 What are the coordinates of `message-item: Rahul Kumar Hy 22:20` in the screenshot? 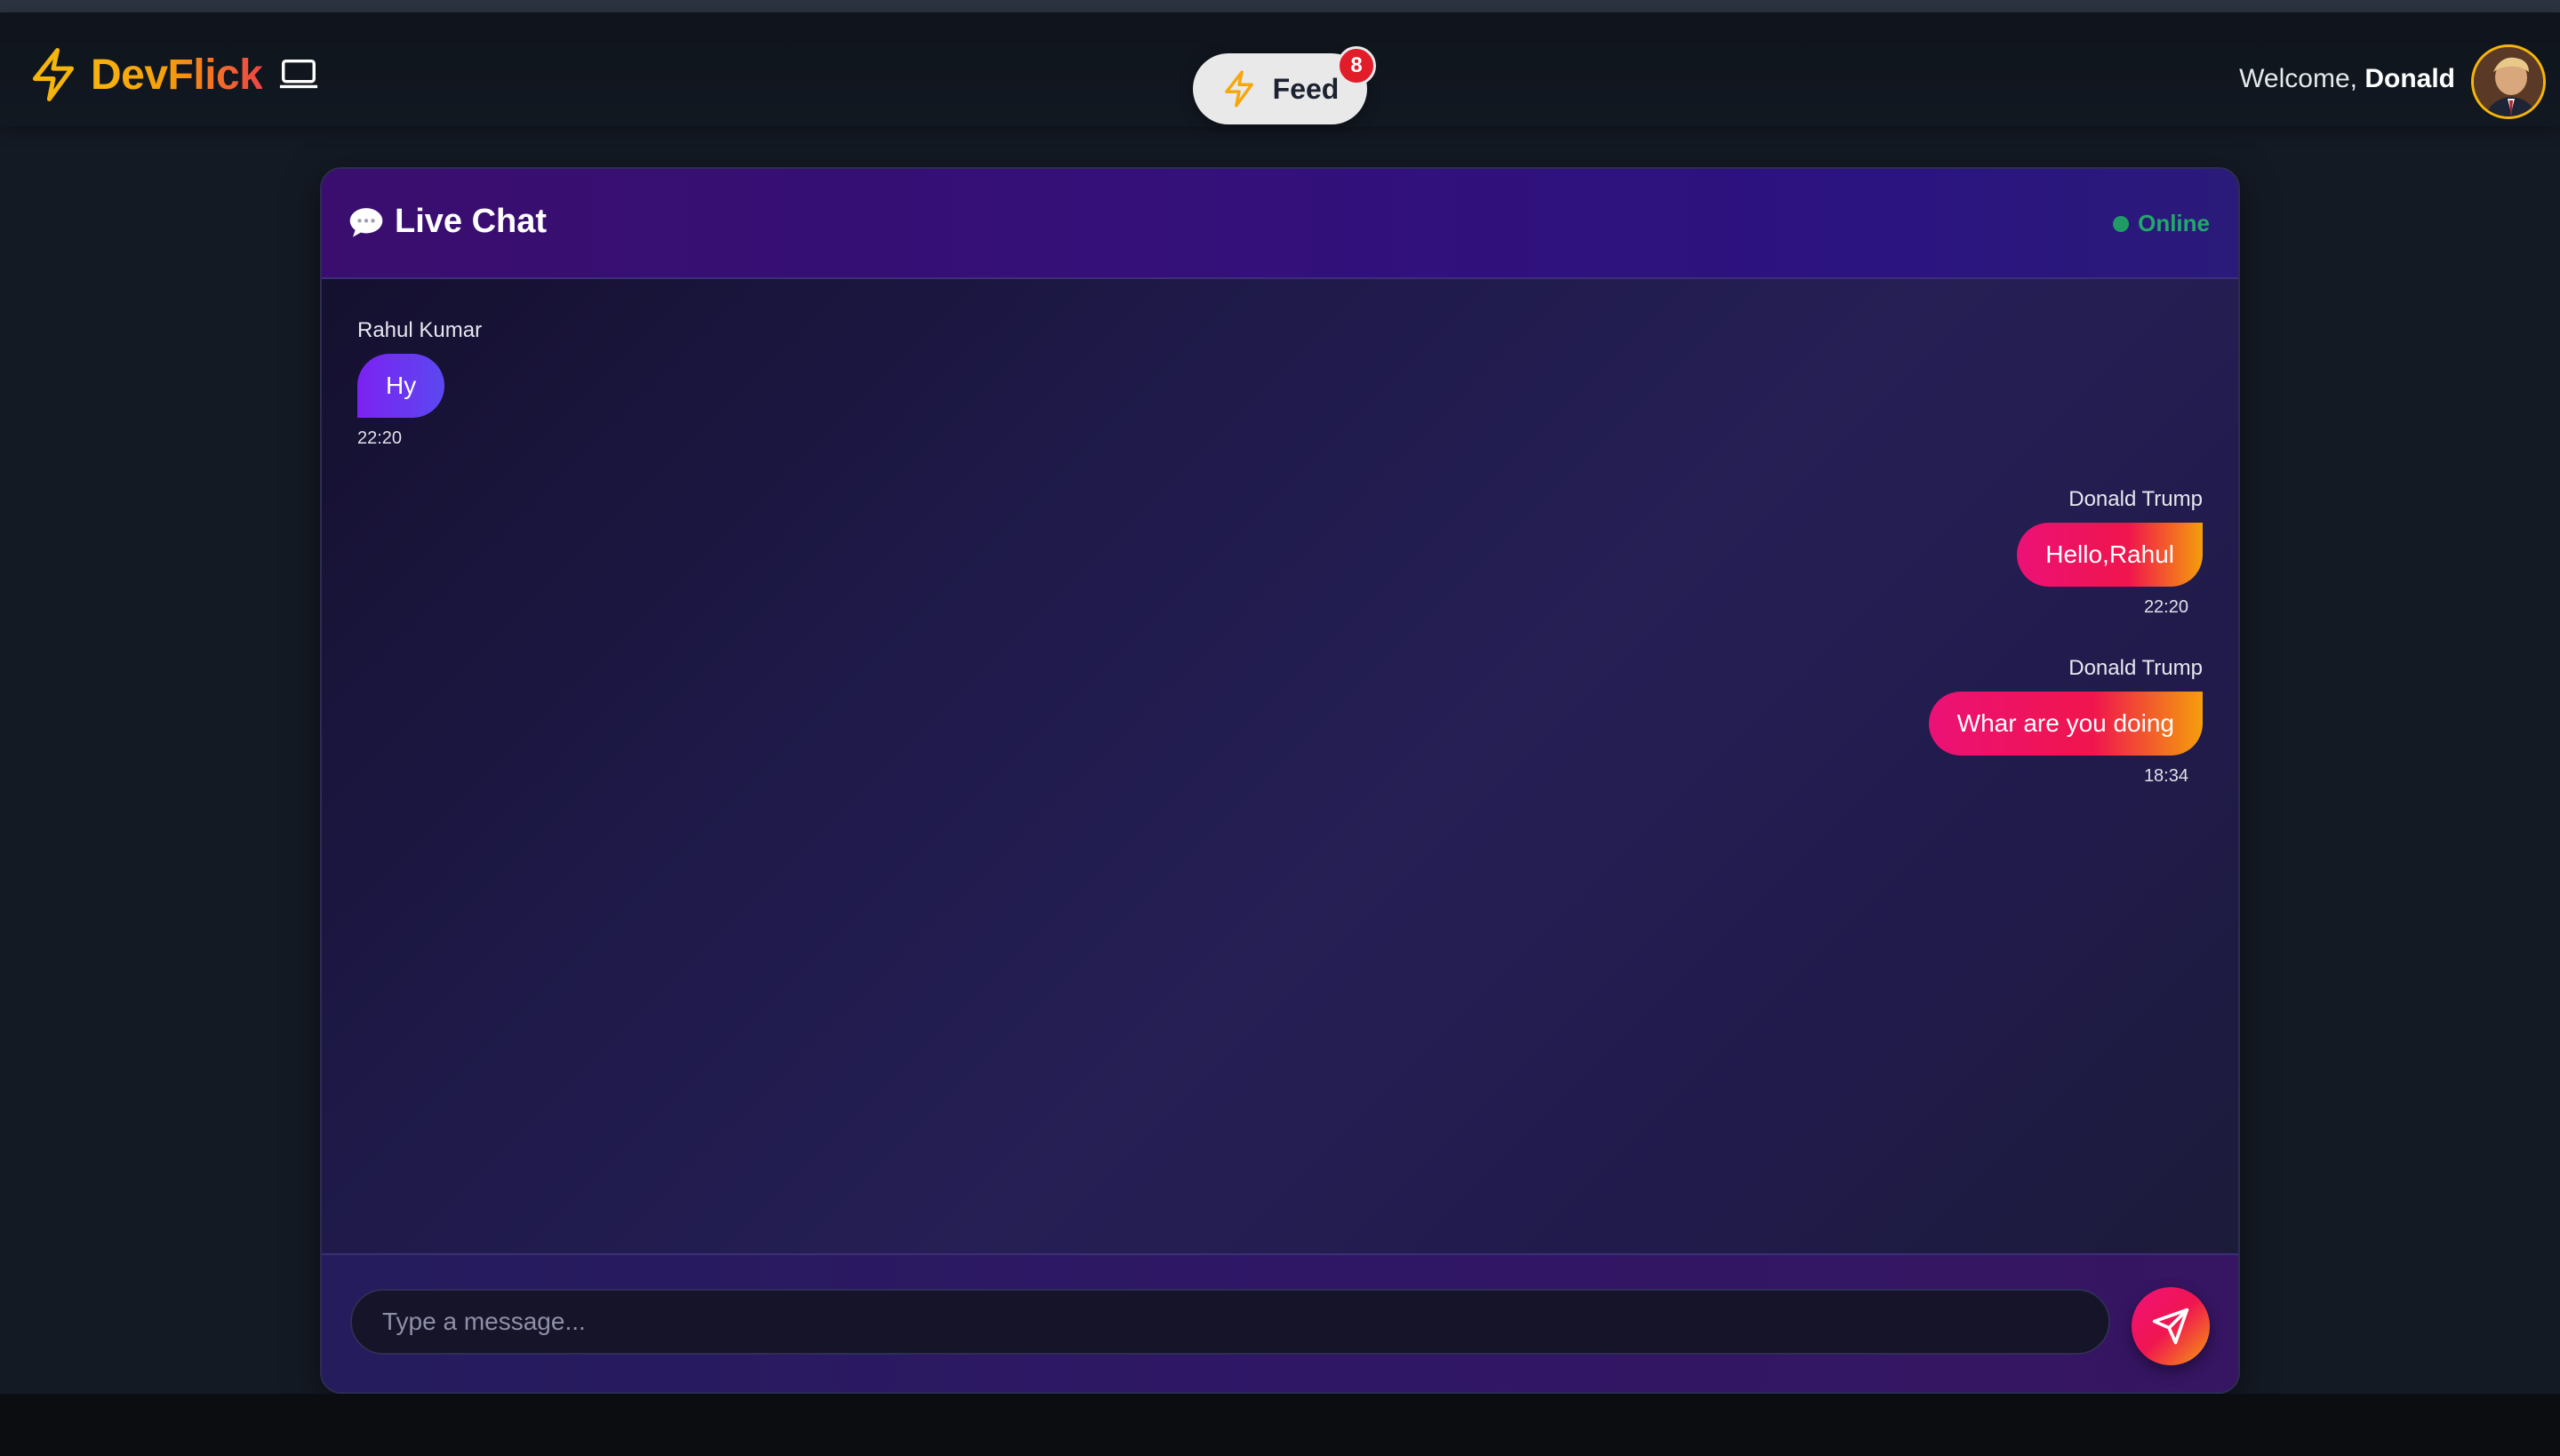 It's located at (419, 383).